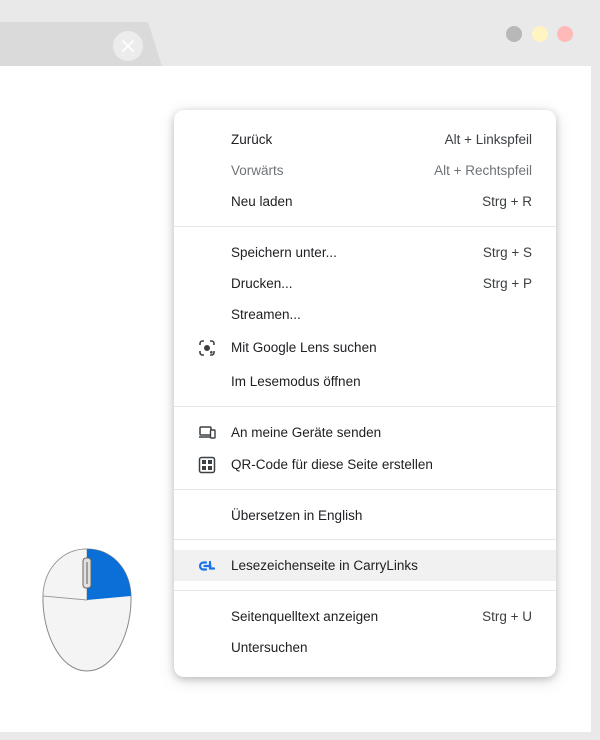  I want to click on menu-item-label: Neu laden, so click(262, 201).